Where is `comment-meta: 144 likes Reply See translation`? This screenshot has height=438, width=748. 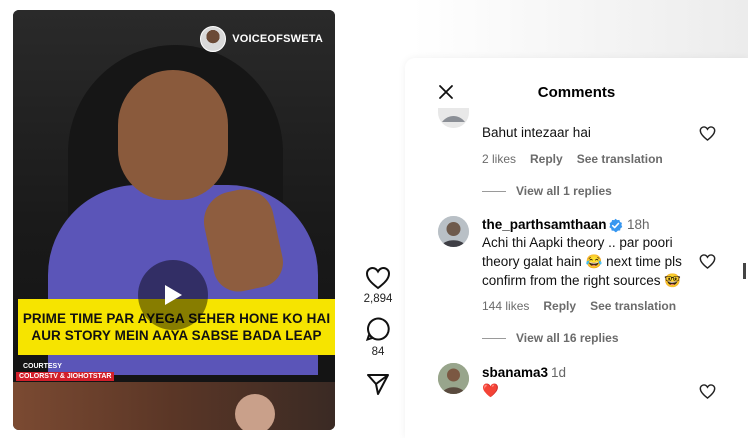
comment-meta: 144 likes Reply See translation is located at coordinates (579, 306).